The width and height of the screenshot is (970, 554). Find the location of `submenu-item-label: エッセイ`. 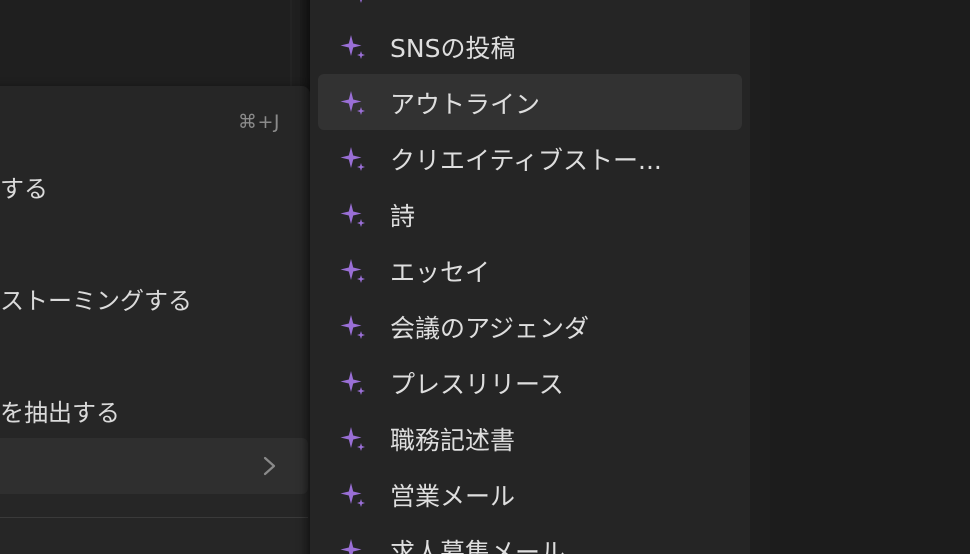

submenu-item-label: エッセイ is located at coordinates (440, 272).